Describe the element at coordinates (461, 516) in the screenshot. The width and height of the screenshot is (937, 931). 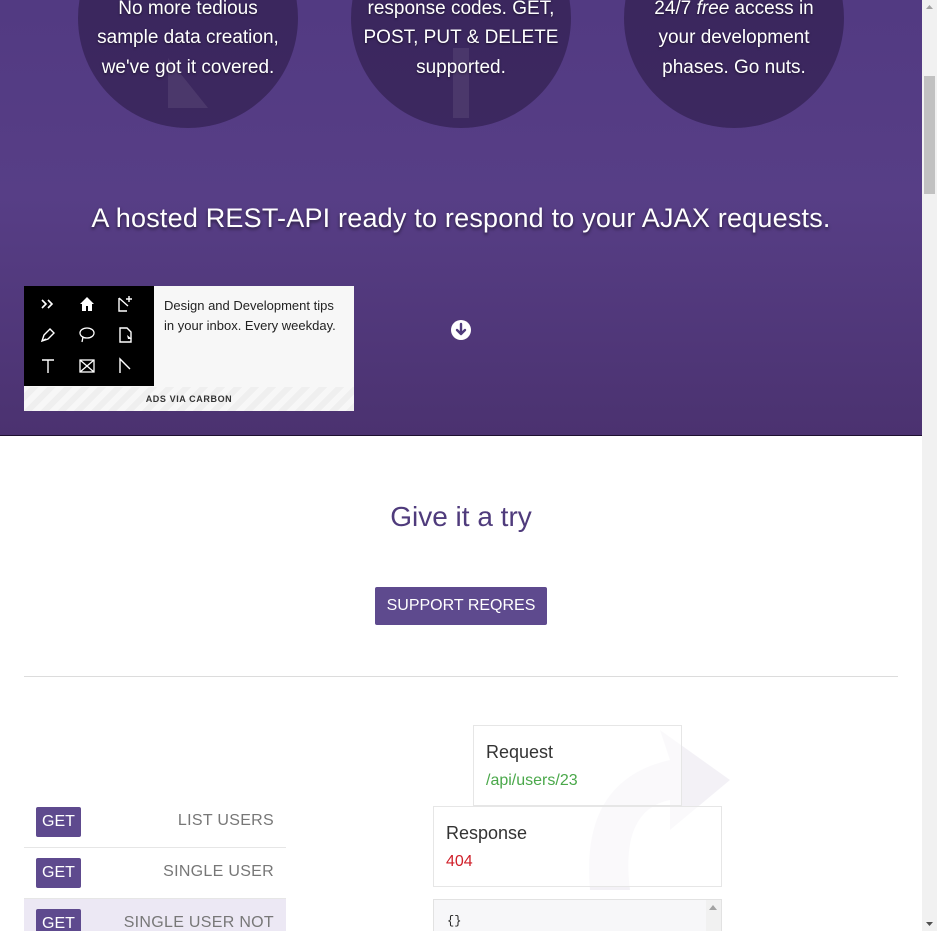
I see `try-section-title: Give it a try` at that location.